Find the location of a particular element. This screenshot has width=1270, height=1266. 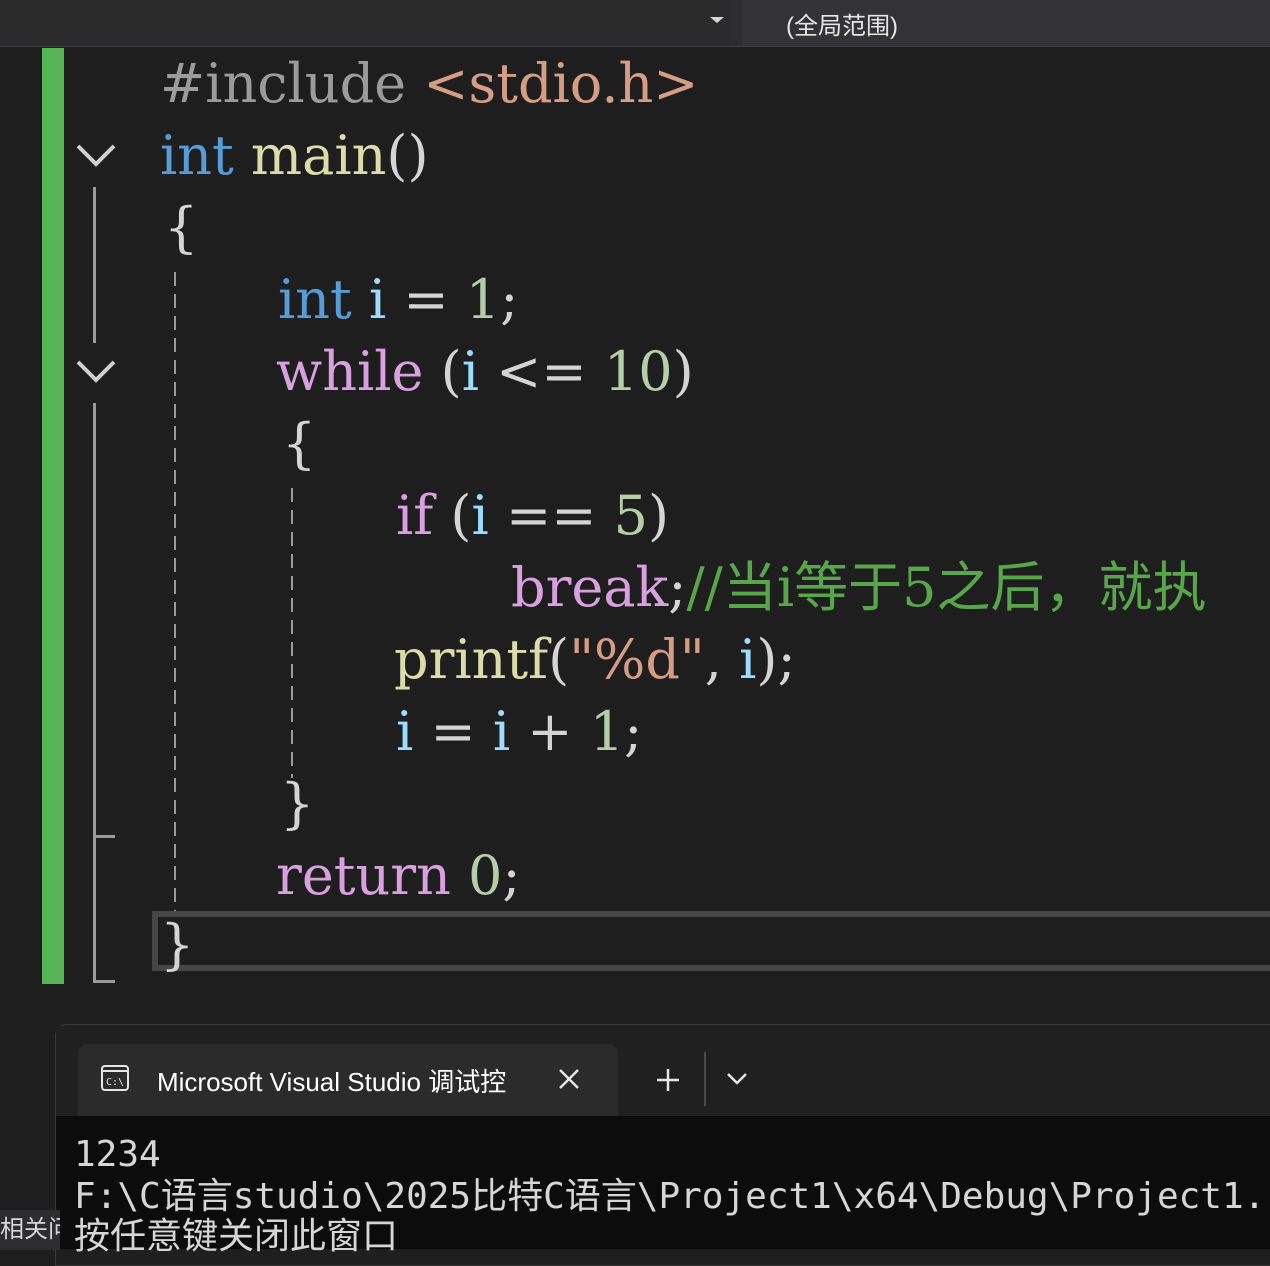

number: 10 is located at coordinates (638, 371).